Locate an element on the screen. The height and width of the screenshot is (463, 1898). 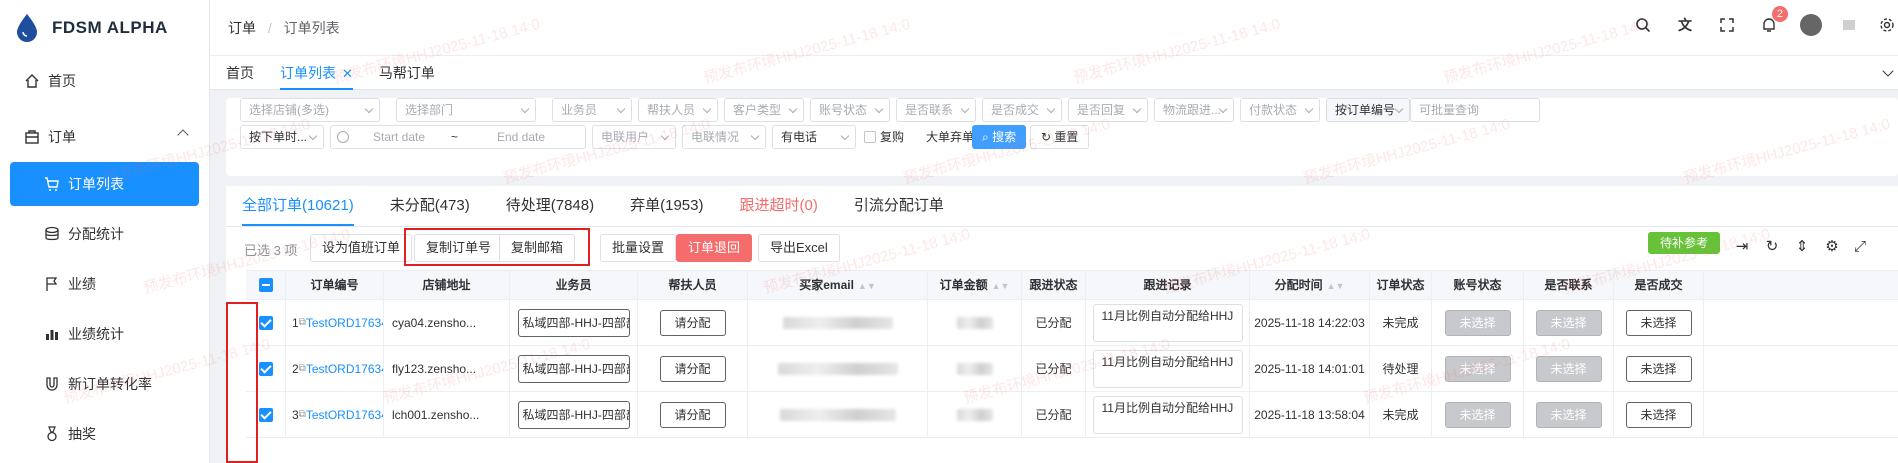
tab-follow-timeout: 跟进超时(0) is located at coordinates (778, 206).